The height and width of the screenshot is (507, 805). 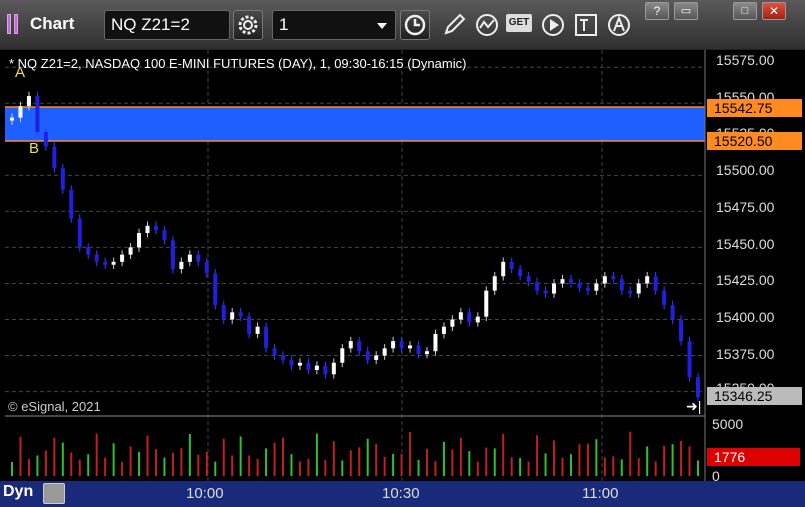 I want to click on close-button: ✕, so click(x=774, y=11).